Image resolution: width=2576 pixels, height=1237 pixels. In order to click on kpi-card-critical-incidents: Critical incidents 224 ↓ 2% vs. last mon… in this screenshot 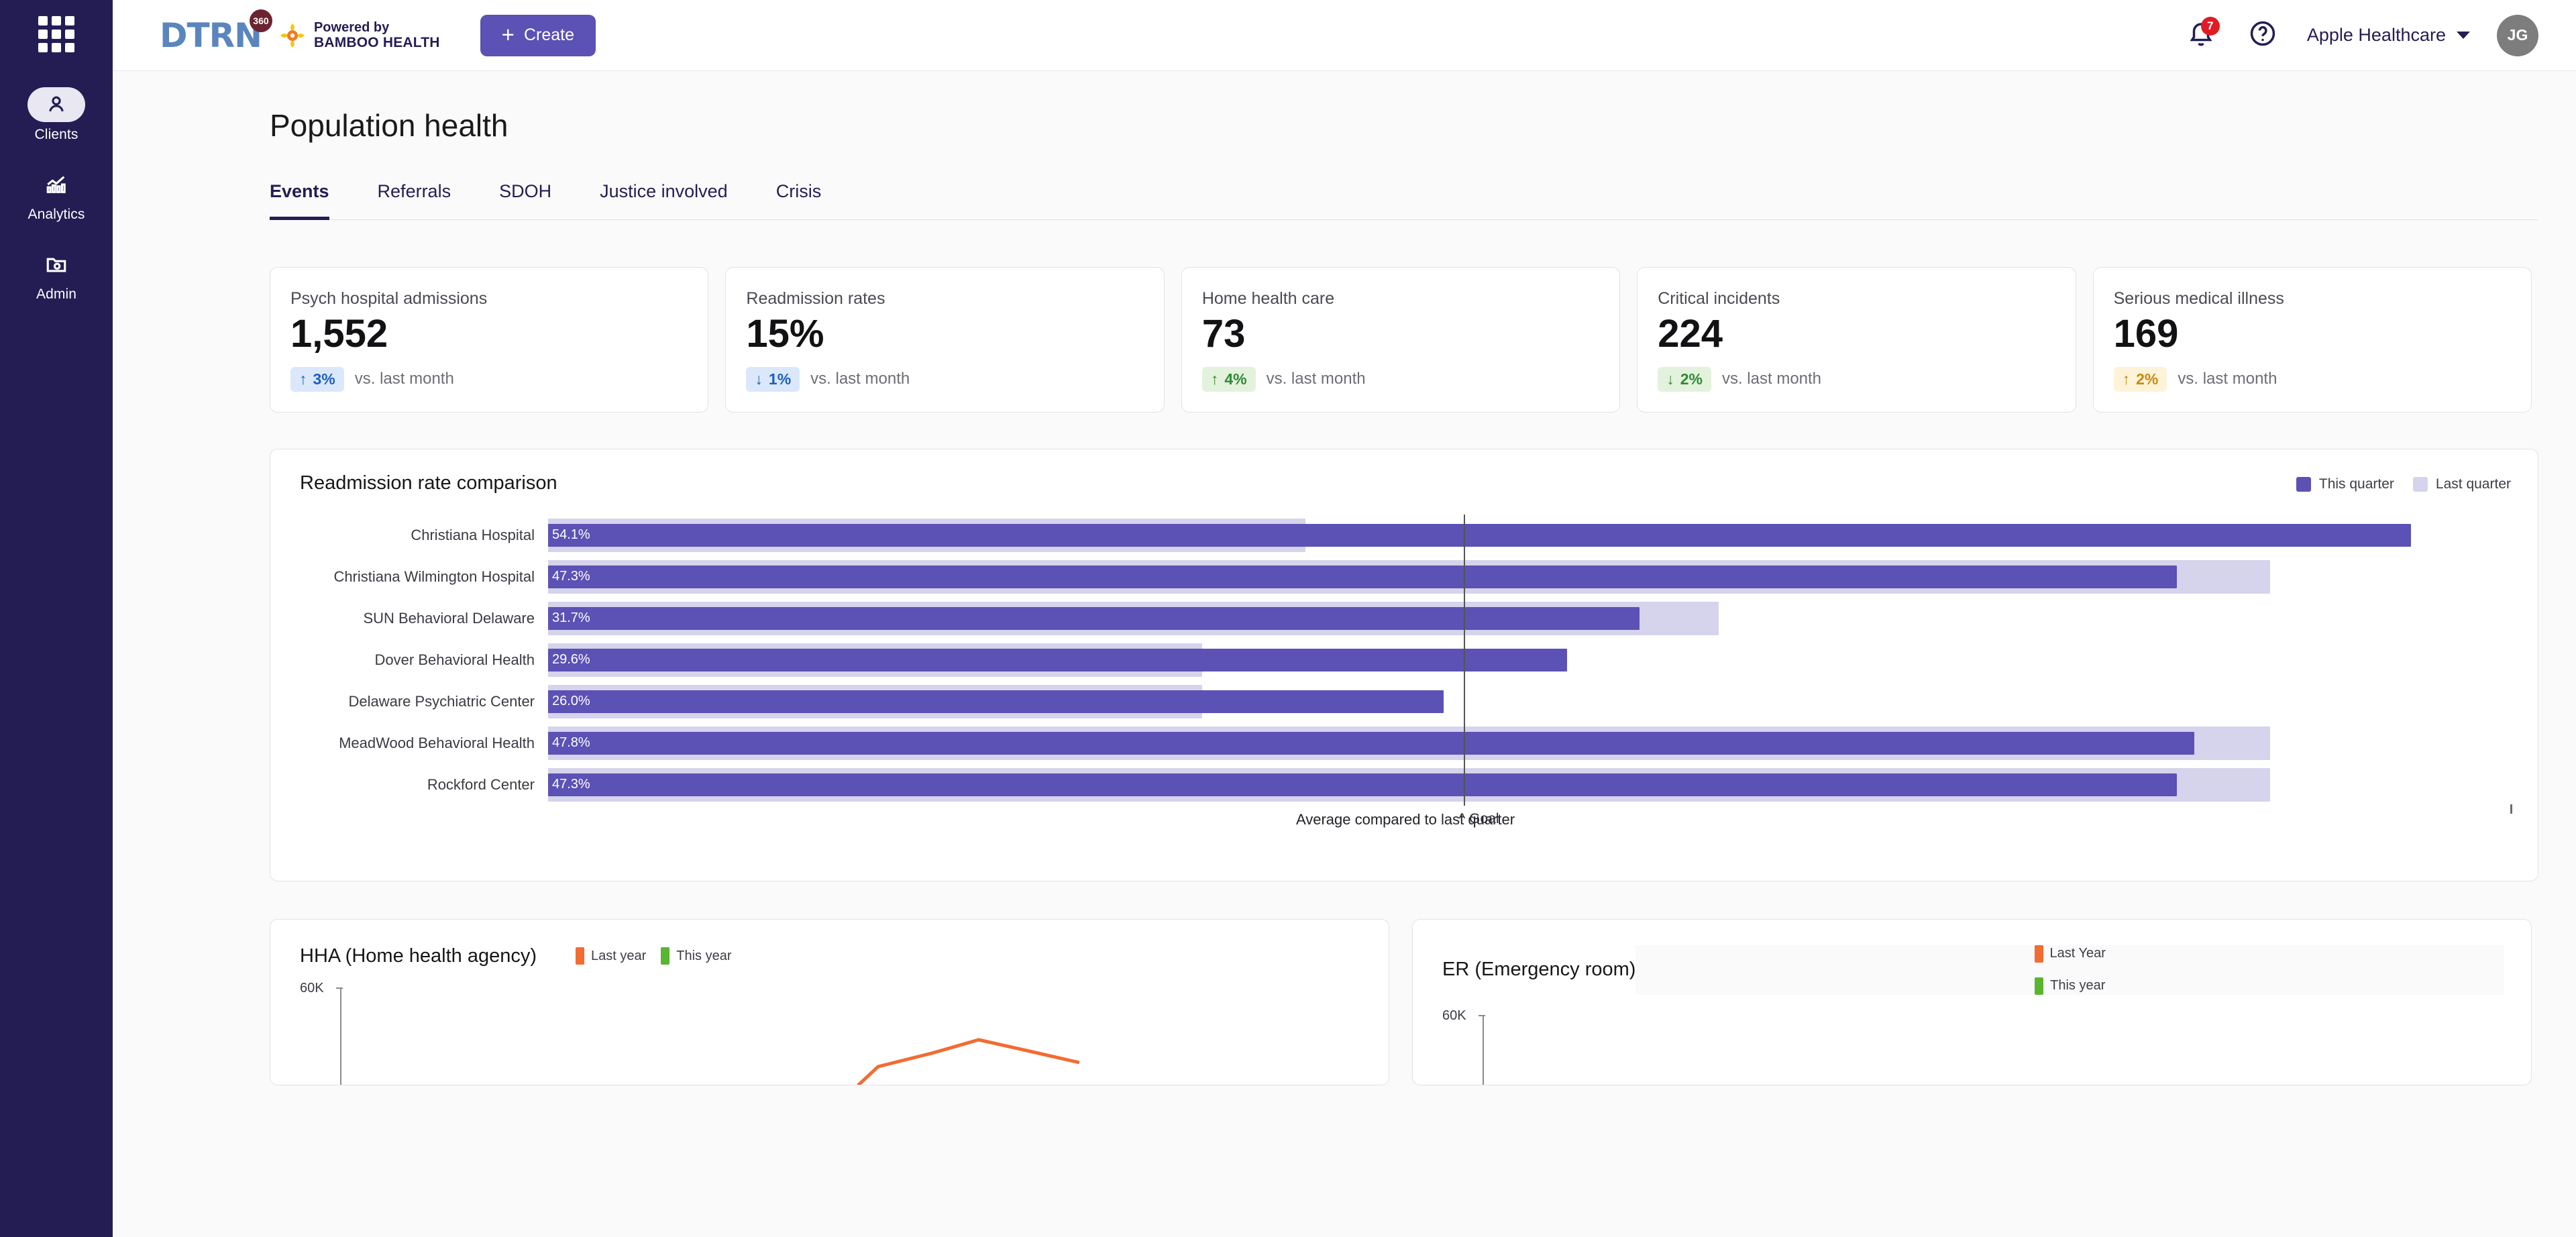, I will do `click(1856, 340)`.